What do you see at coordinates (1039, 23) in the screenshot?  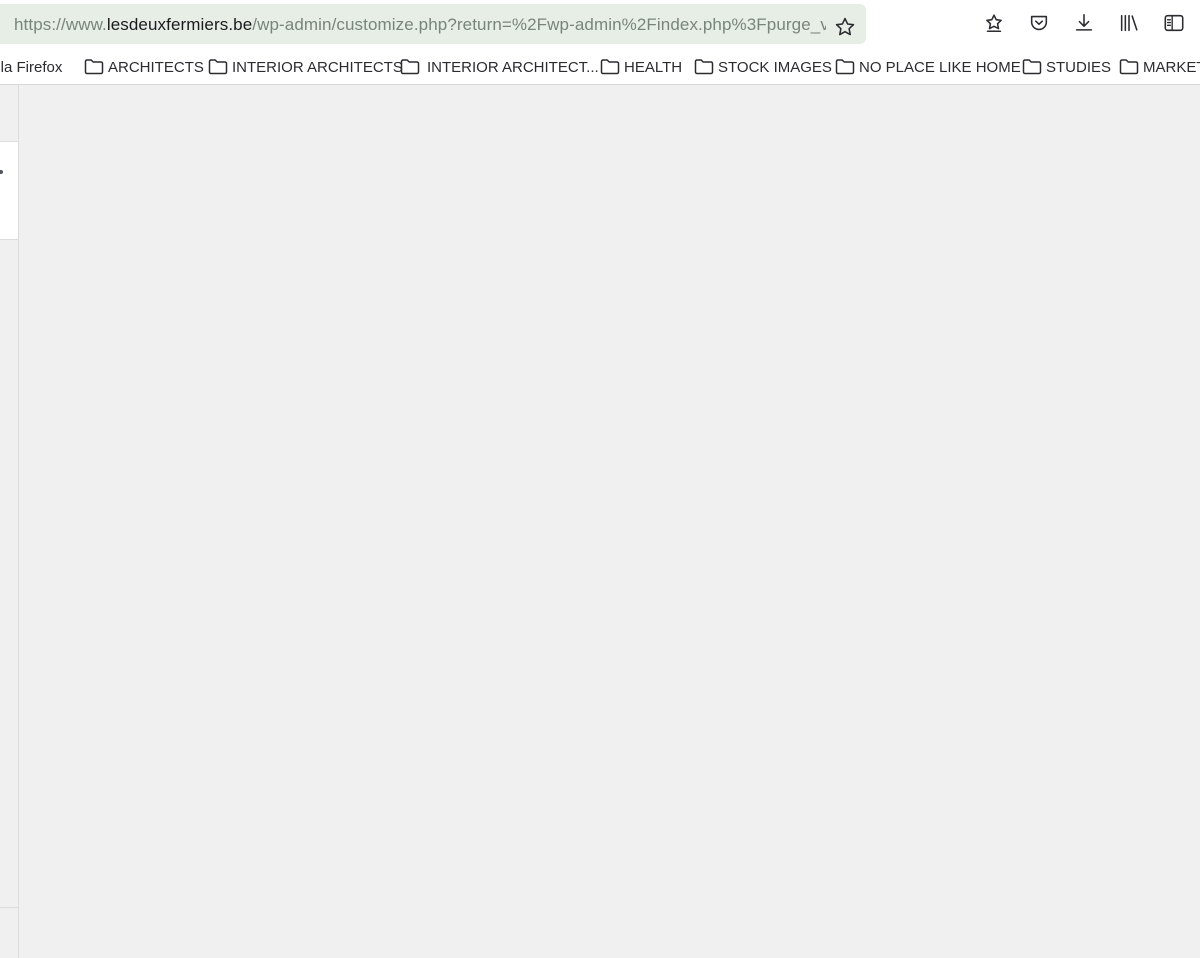 I see `pocket-icon` at bounding box center [1039, 23].